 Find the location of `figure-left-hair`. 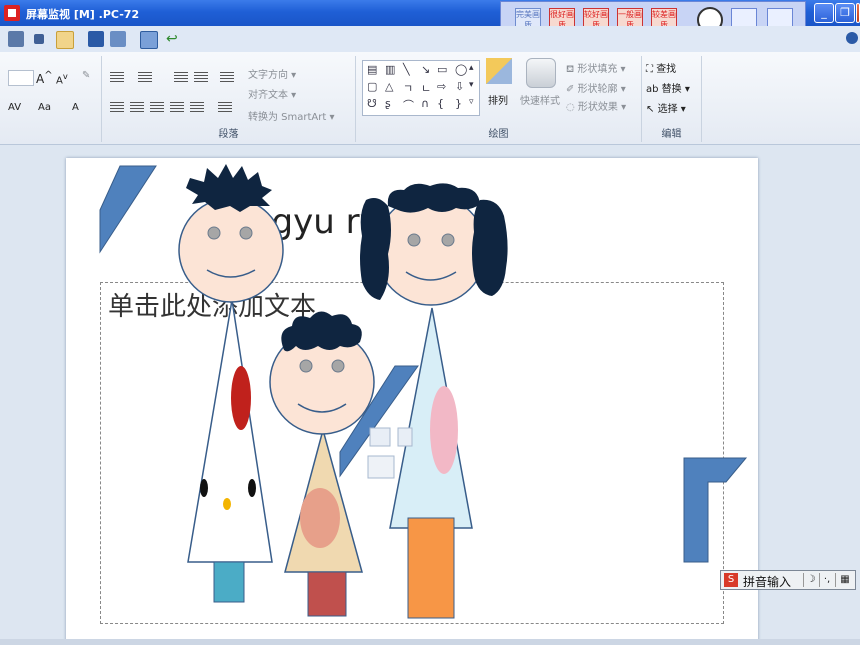

figure-left-hair is located at coordinates (229, 188).